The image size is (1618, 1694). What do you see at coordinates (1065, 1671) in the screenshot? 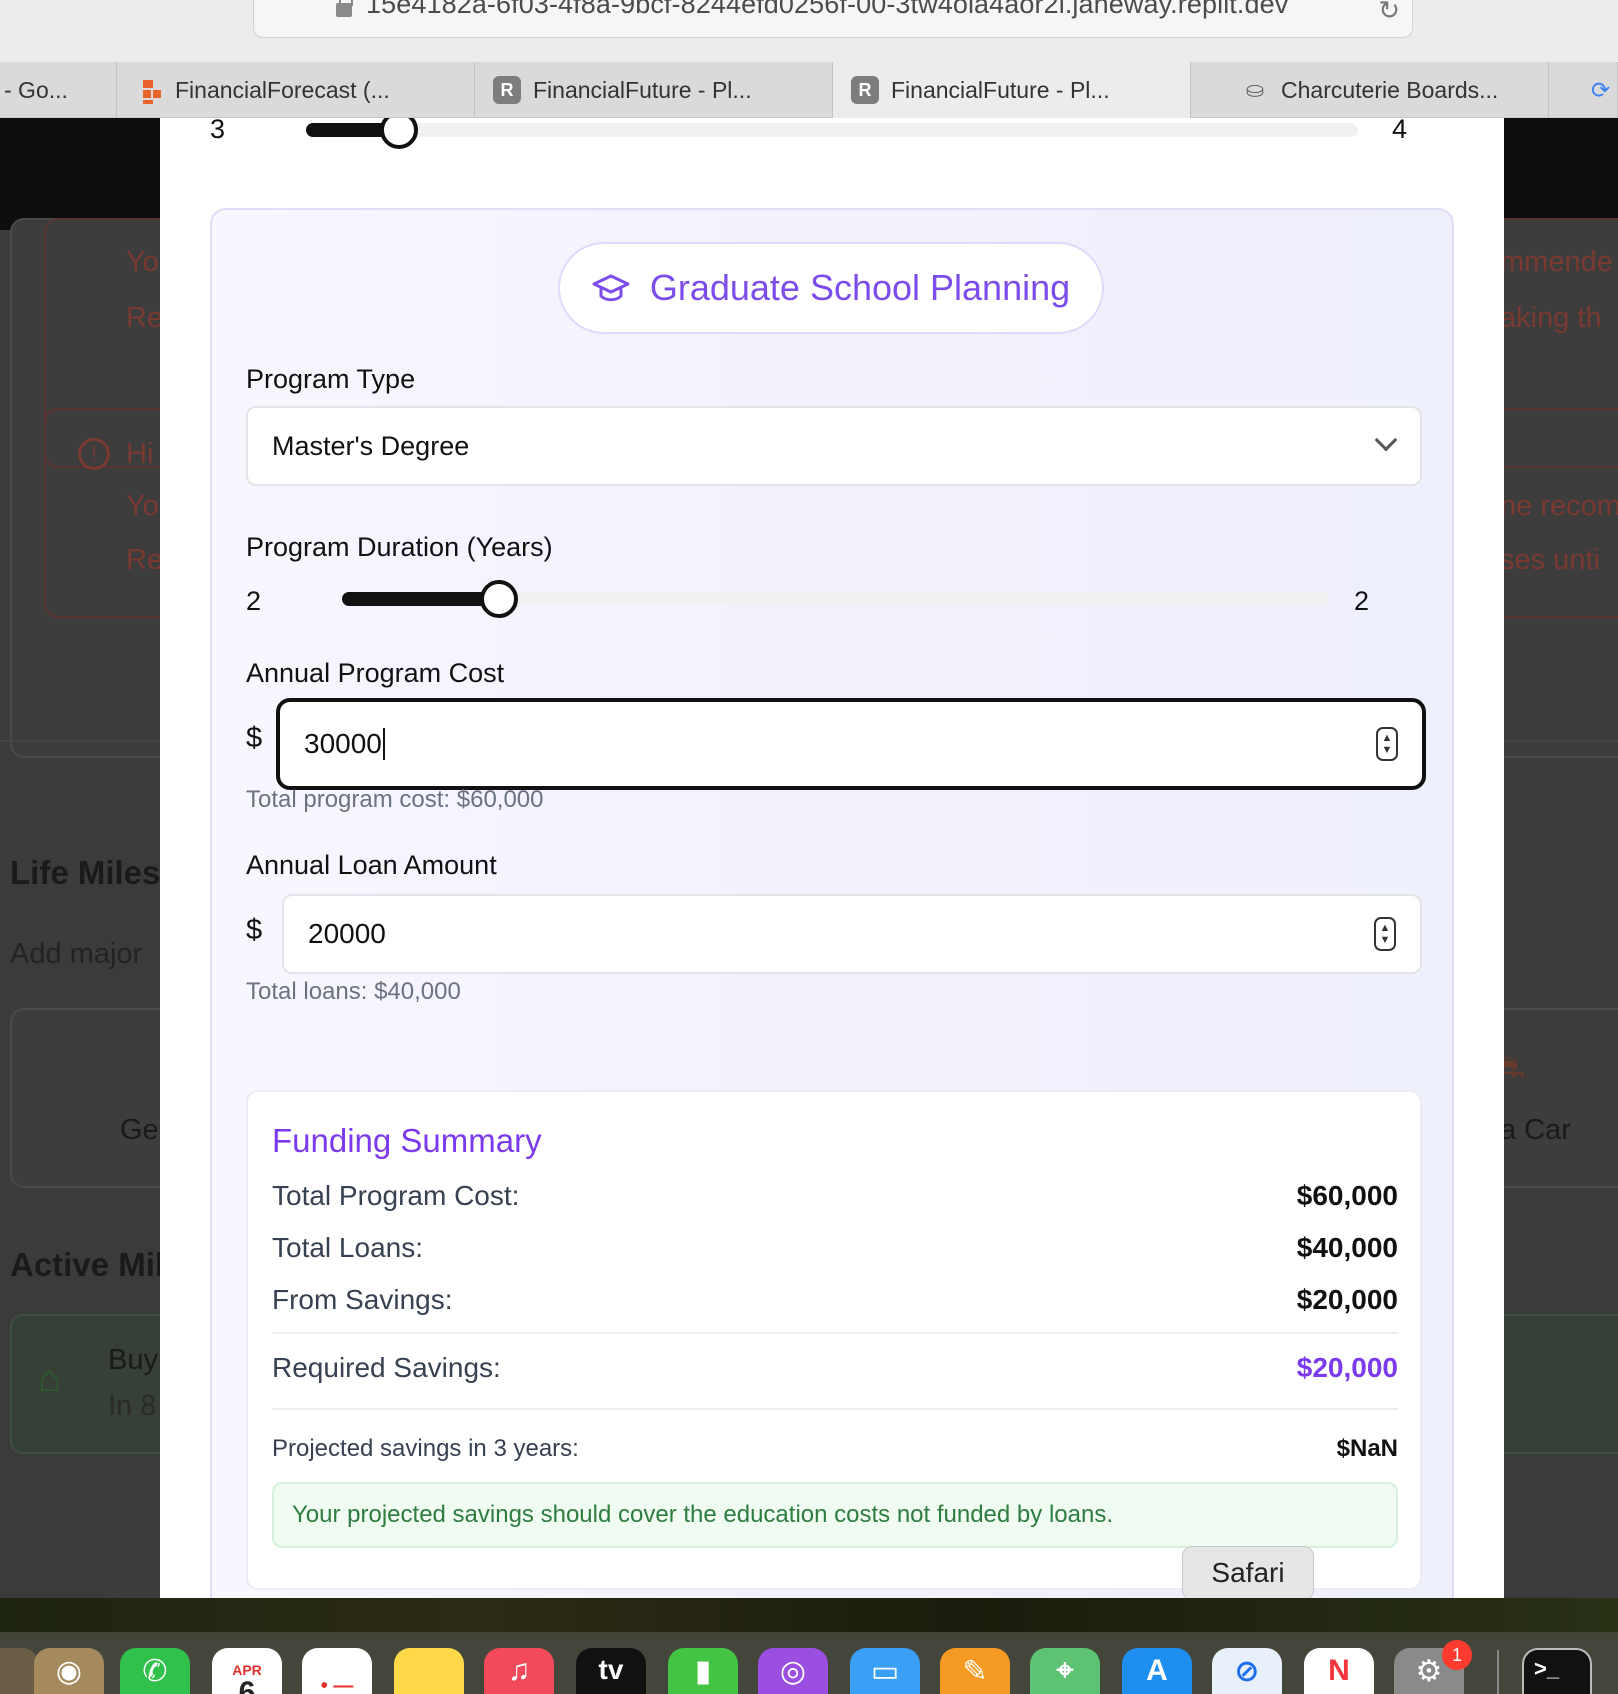
I see `maps-icon: ⌖` at bounding box center [1065, 1671].